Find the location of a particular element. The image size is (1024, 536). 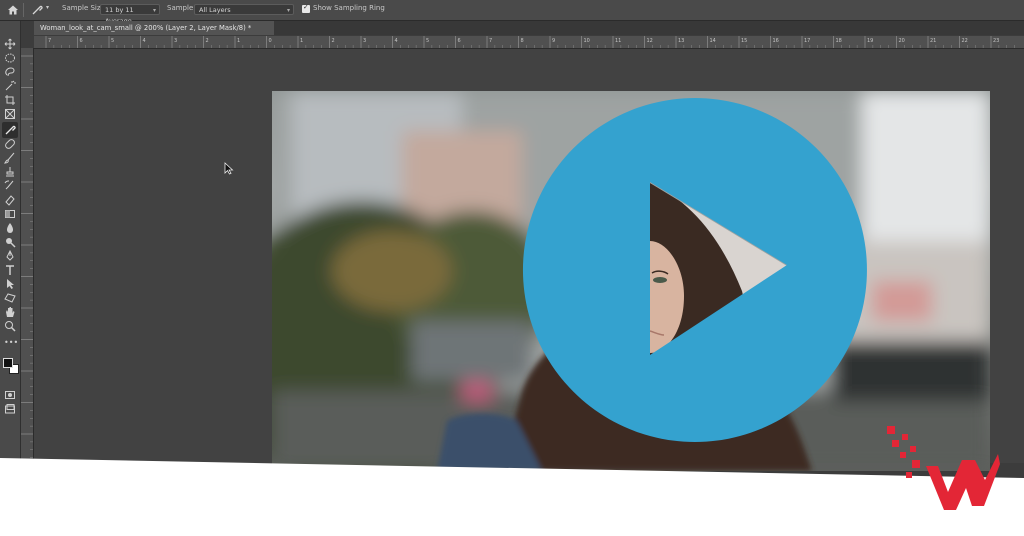

footer-band is located at coordinates (512, 497).